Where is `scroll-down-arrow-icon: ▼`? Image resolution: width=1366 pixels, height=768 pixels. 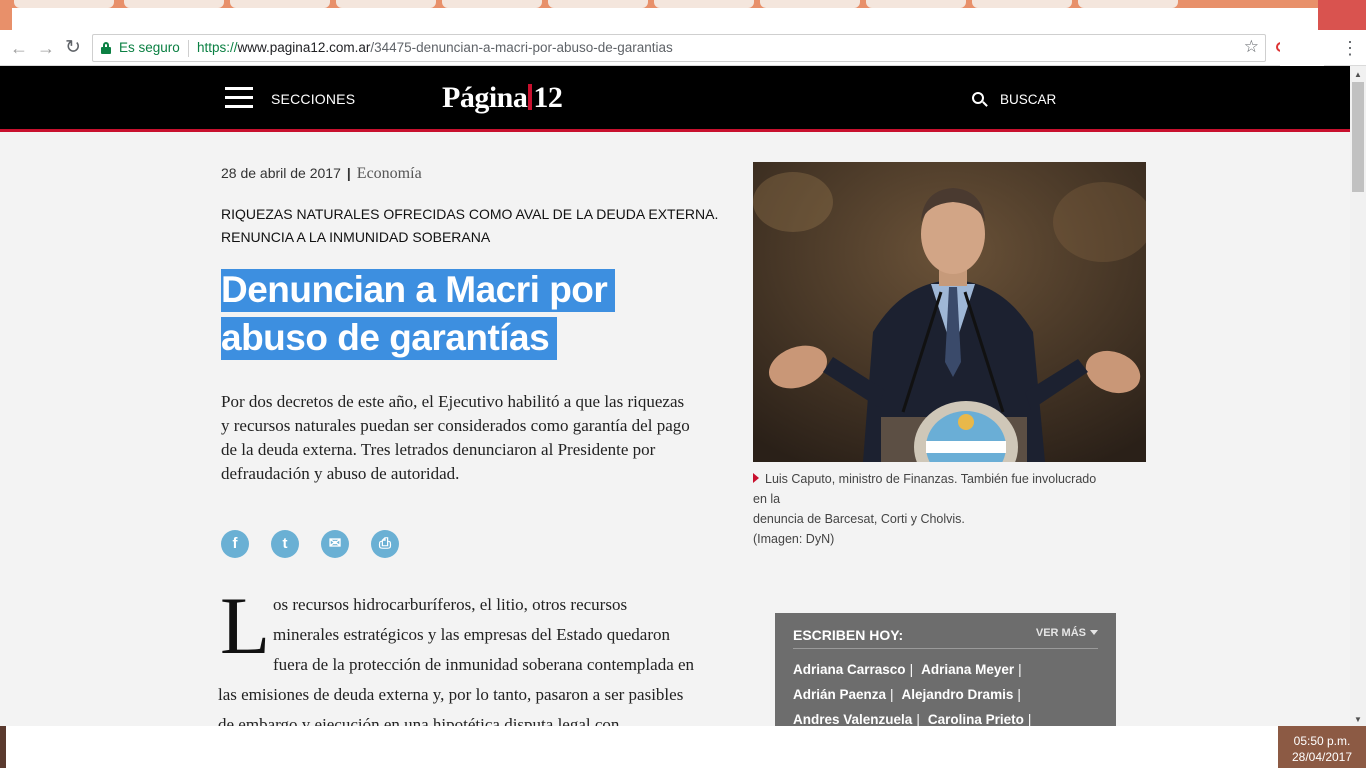
scroll-down-arrow-icon: ▼ is located at coordinates (1358, 719).